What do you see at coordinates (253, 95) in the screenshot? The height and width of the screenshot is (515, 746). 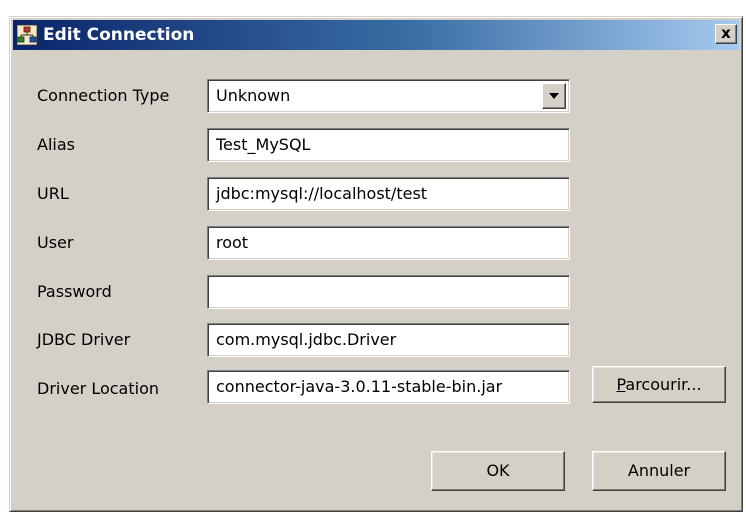 I see `connection-type-value: Unknown` at bounding box center [253, 95].